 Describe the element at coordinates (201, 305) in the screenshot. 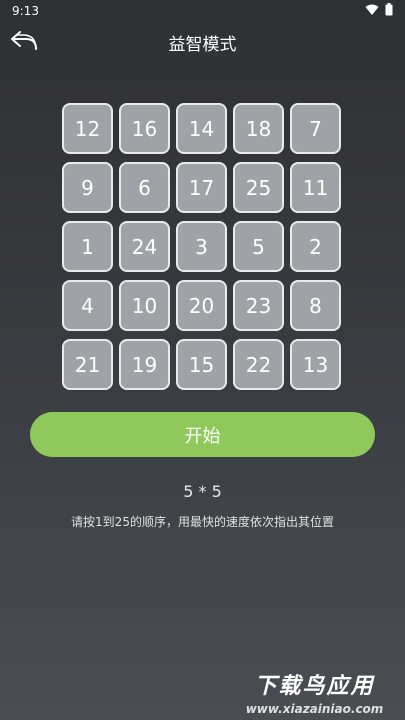

I see `grid-cell: 20` at that location.